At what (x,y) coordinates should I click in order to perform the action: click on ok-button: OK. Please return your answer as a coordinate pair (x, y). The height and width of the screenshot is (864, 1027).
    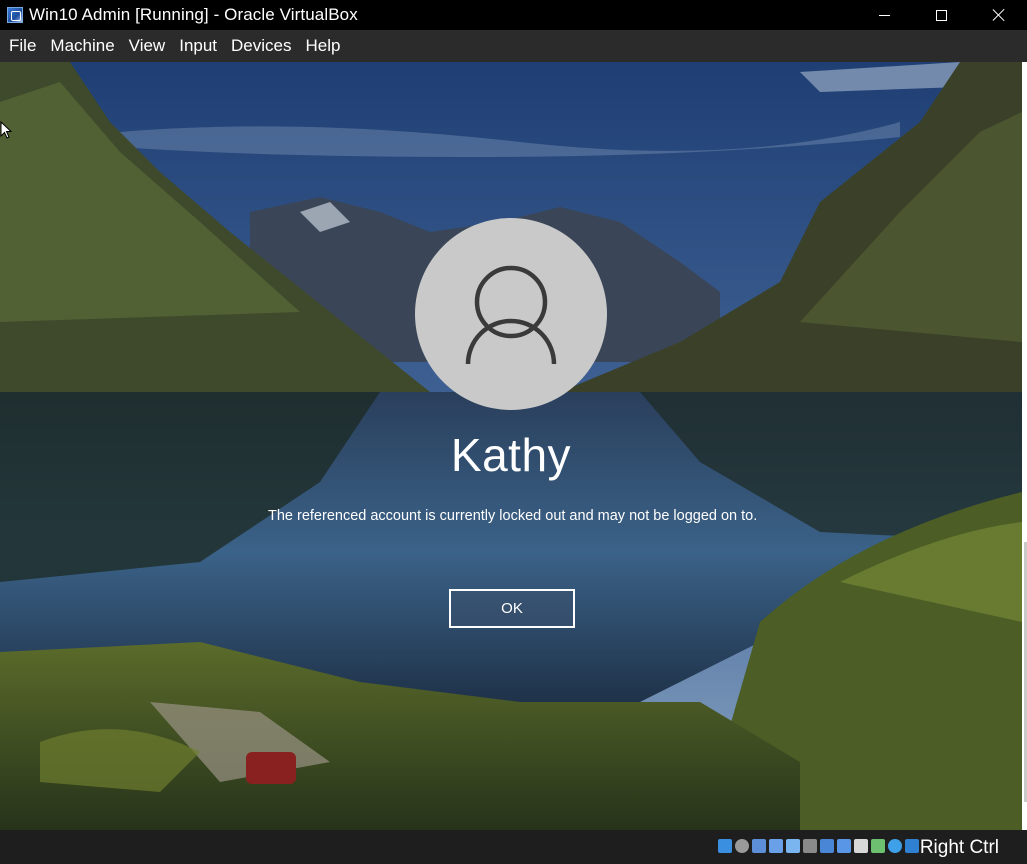
    Looking at the image, I should click on (512, 608).